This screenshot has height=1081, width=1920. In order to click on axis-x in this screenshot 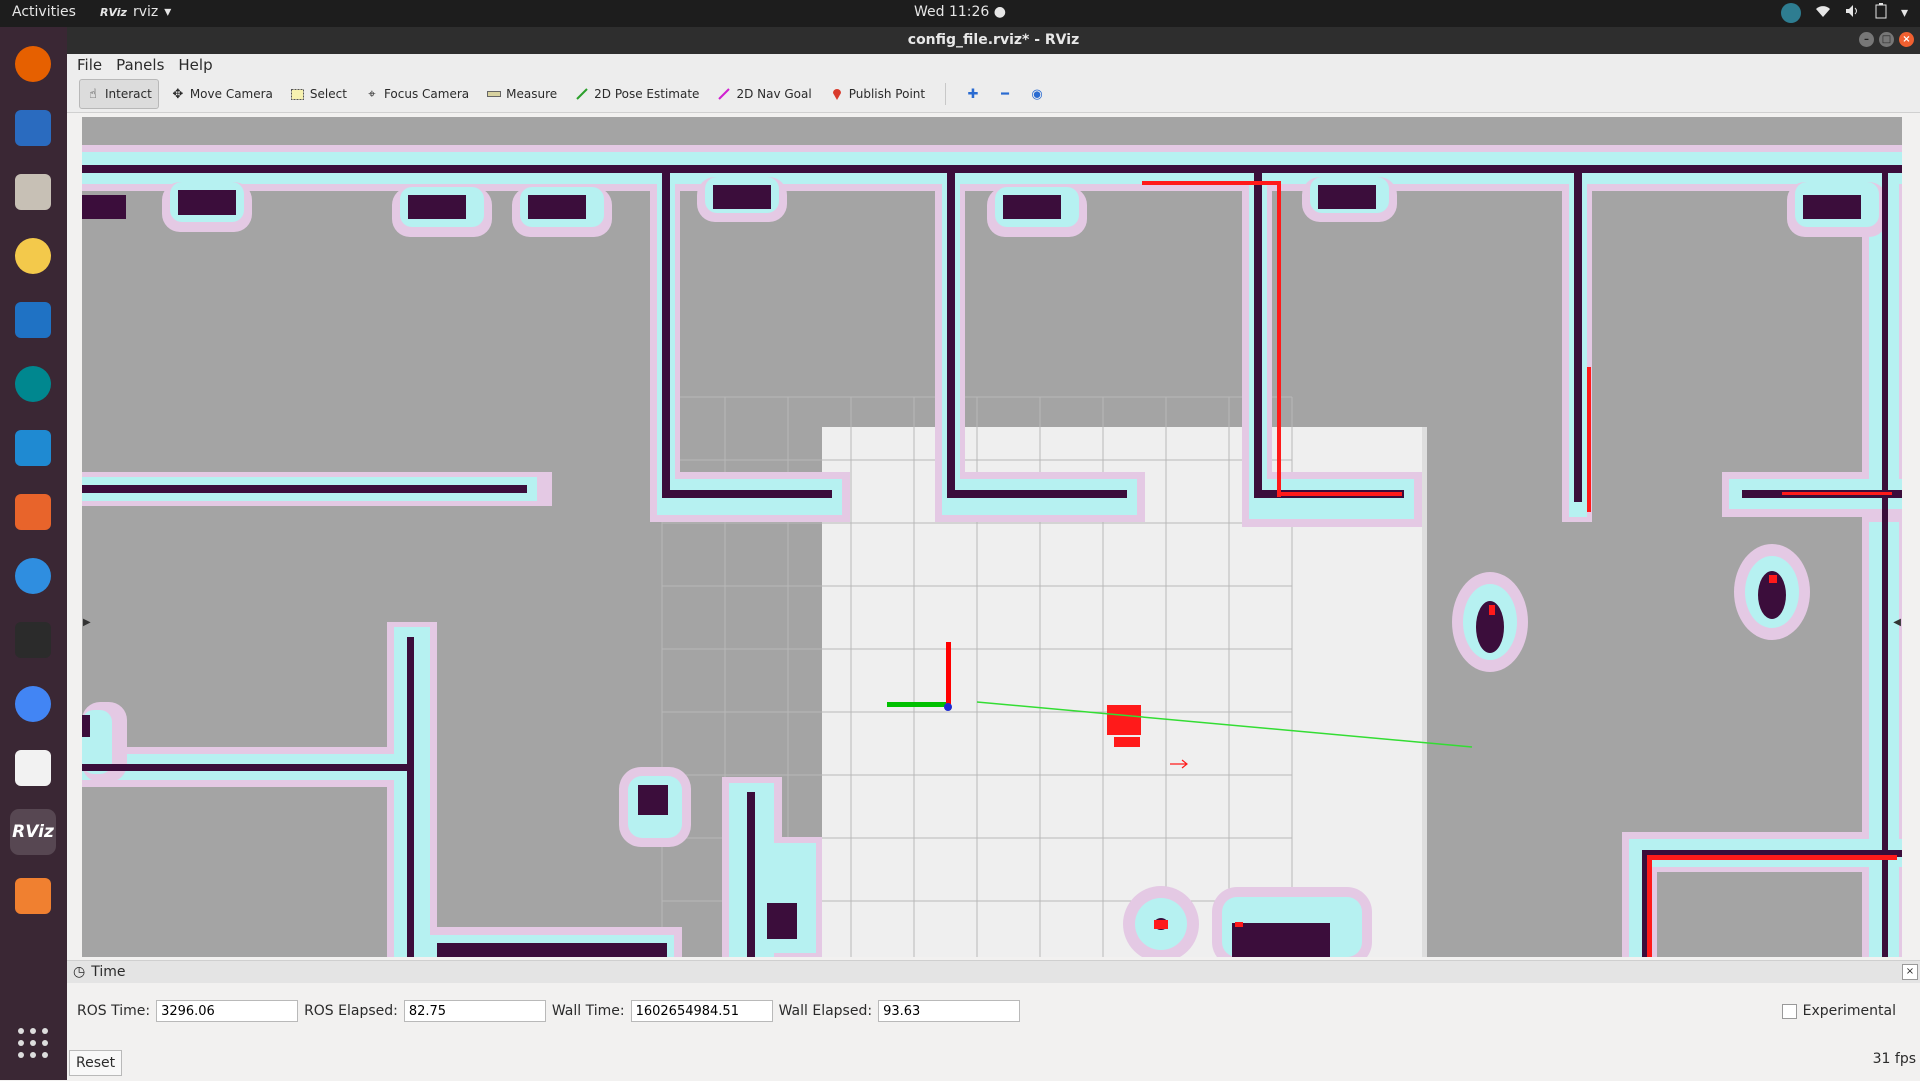, I will do `click(948, 673)`.